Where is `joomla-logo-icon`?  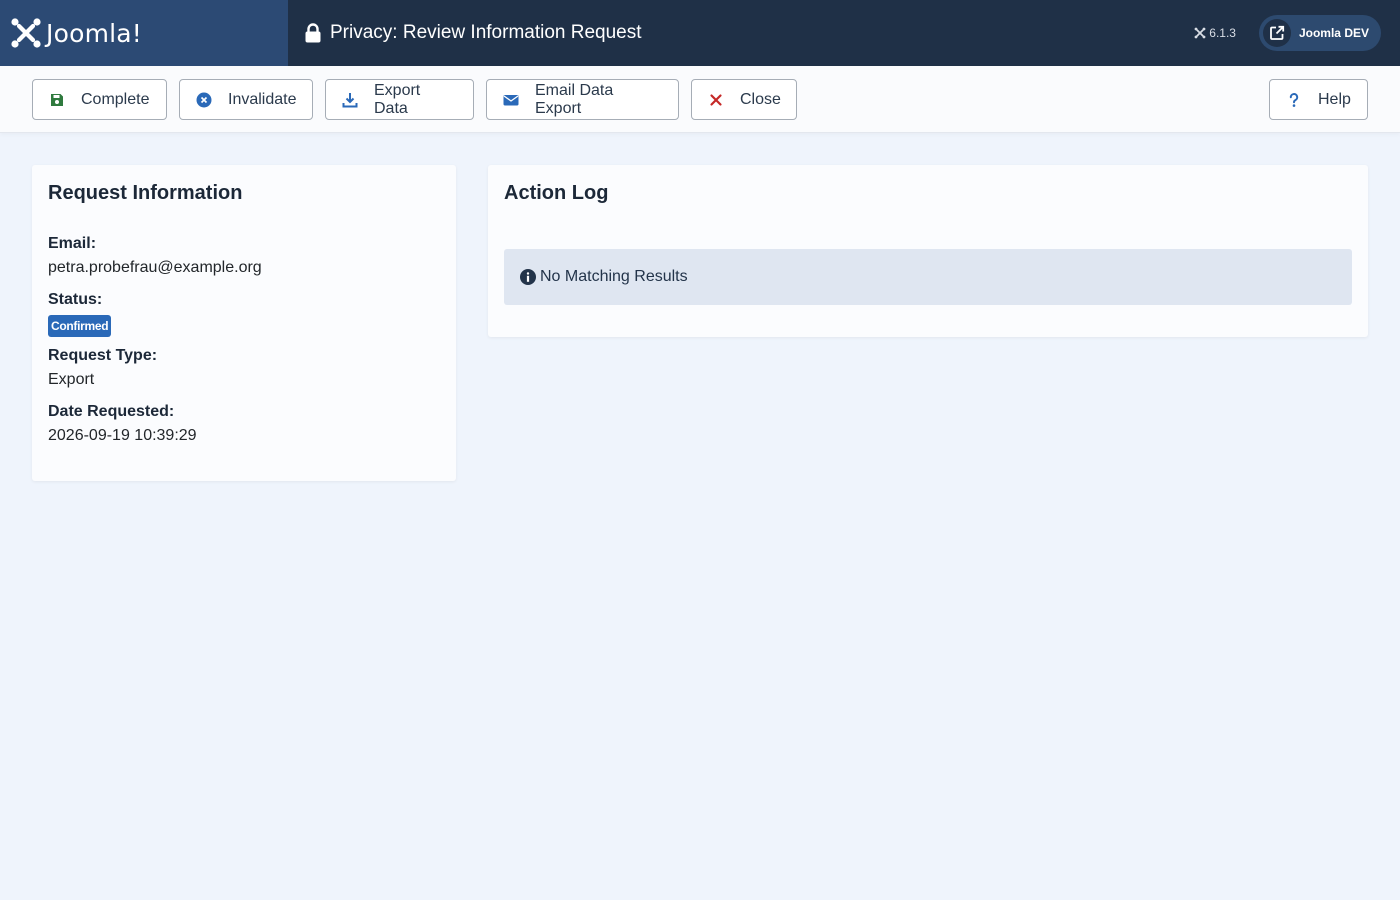 joomla-logo-icon is located at coordinates (26, 33).